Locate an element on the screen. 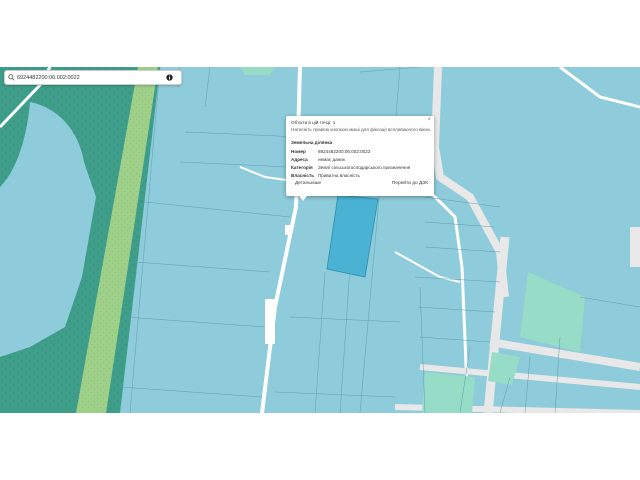 Image resolution: width=640 pixels, height=480 pixels. info-row-ownership: Власність Приватна власність is located at coordinates (325, 175).